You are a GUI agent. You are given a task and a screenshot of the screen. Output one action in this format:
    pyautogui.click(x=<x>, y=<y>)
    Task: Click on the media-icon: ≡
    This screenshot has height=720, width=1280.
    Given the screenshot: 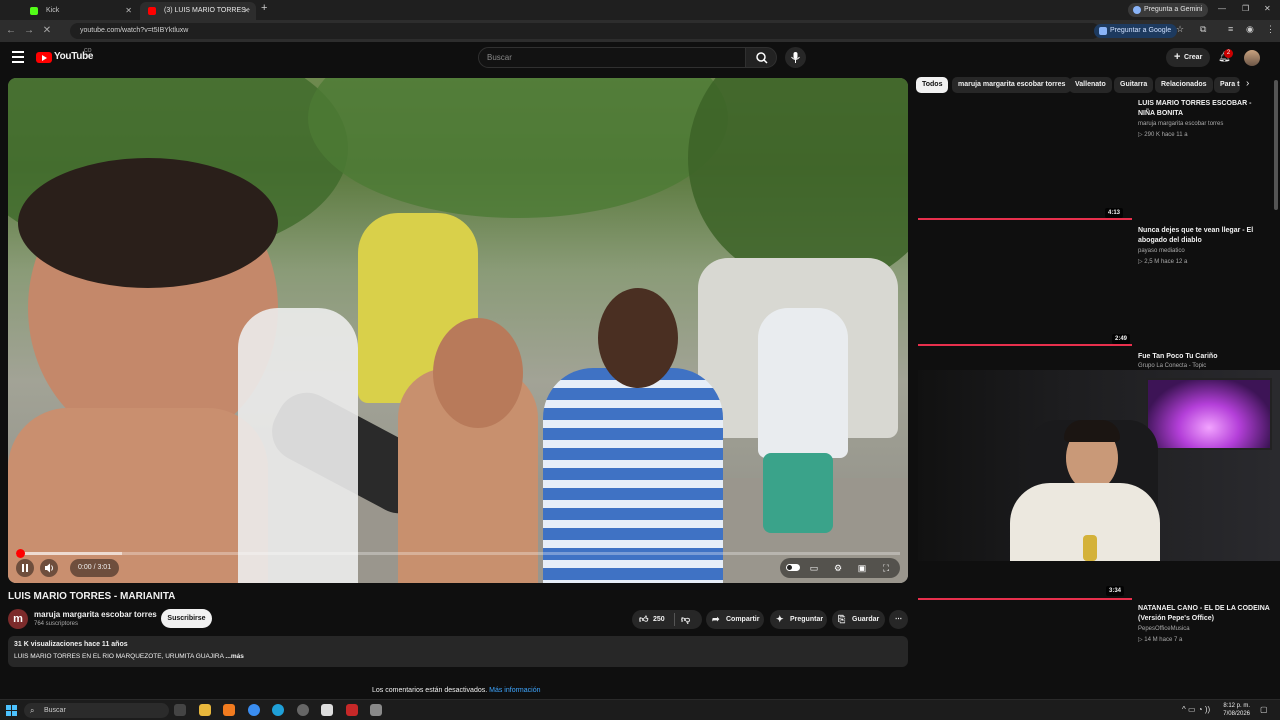 What is the action you would take?
    pyautogui.click(x=1230, y=29)
    